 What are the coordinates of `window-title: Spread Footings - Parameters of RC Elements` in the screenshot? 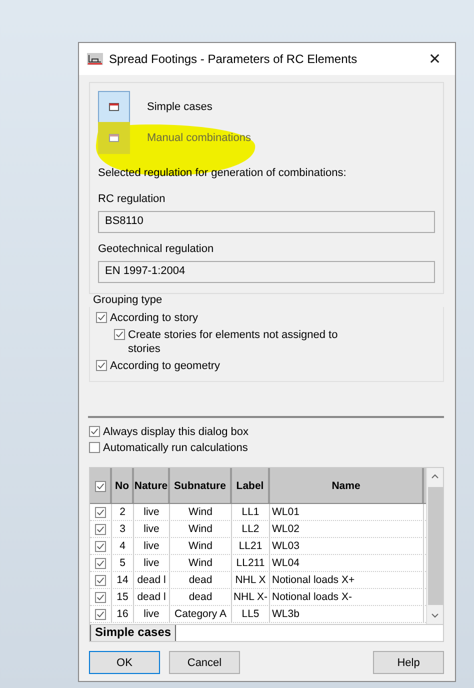 It's located at (233, 59).